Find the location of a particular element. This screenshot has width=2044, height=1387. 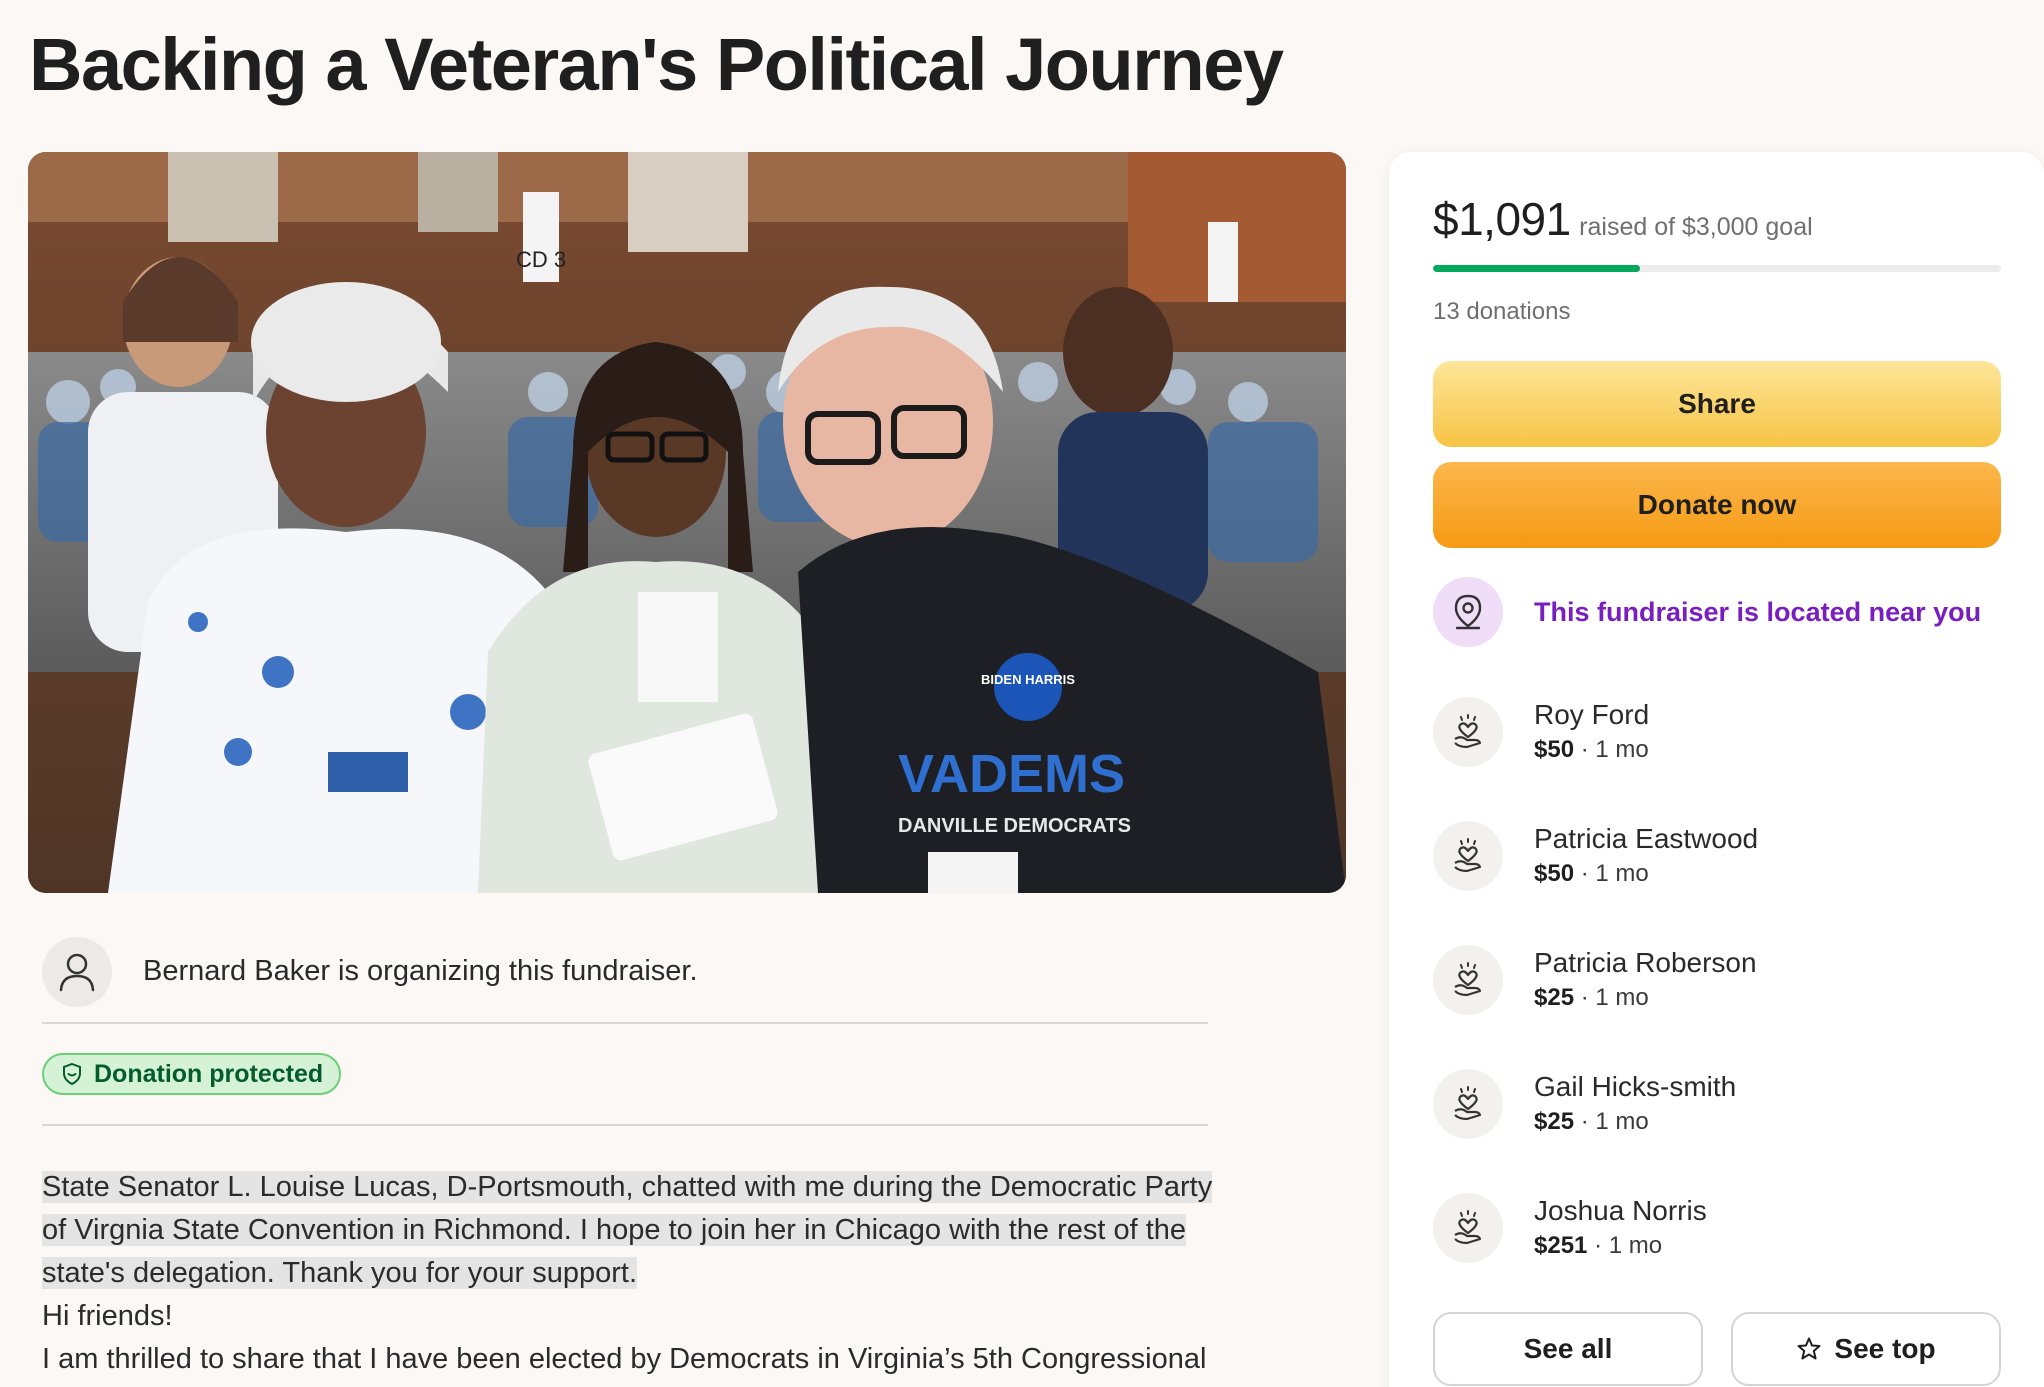

see-top-label: See top is located at coordinates (1885, 1348).